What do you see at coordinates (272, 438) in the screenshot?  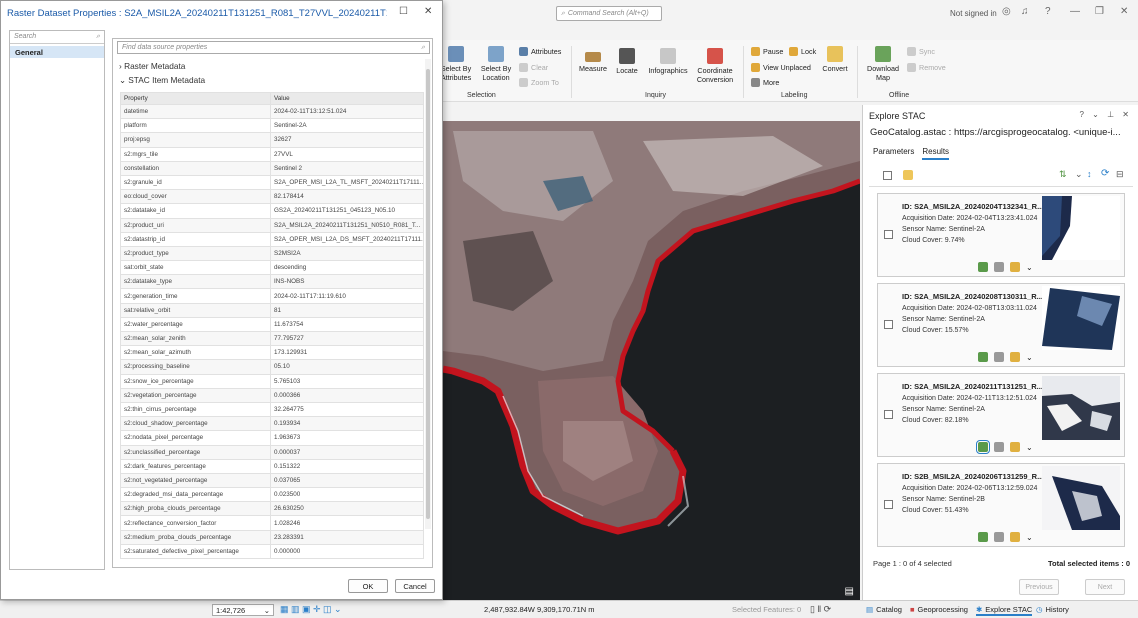 I see `table-row: s2:nodata_pixel_percentage 1.963673` at bounding box center [272, 438].